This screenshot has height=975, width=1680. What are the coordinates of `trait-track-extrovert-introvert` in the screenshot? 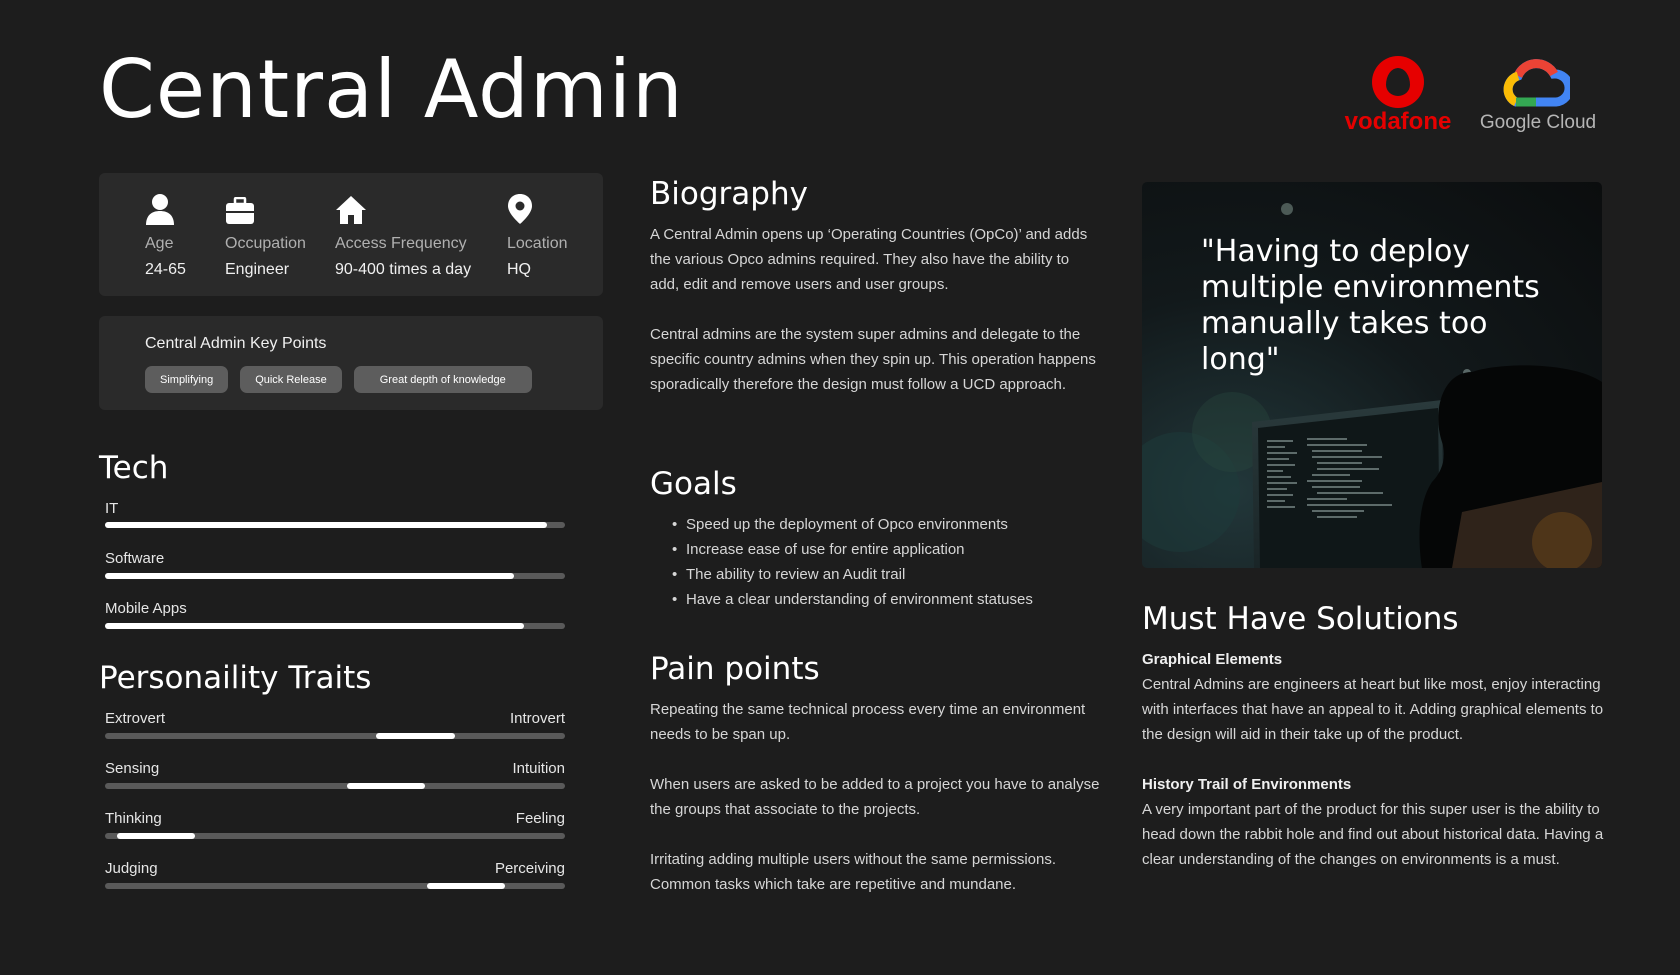 It's located at (335, 736).